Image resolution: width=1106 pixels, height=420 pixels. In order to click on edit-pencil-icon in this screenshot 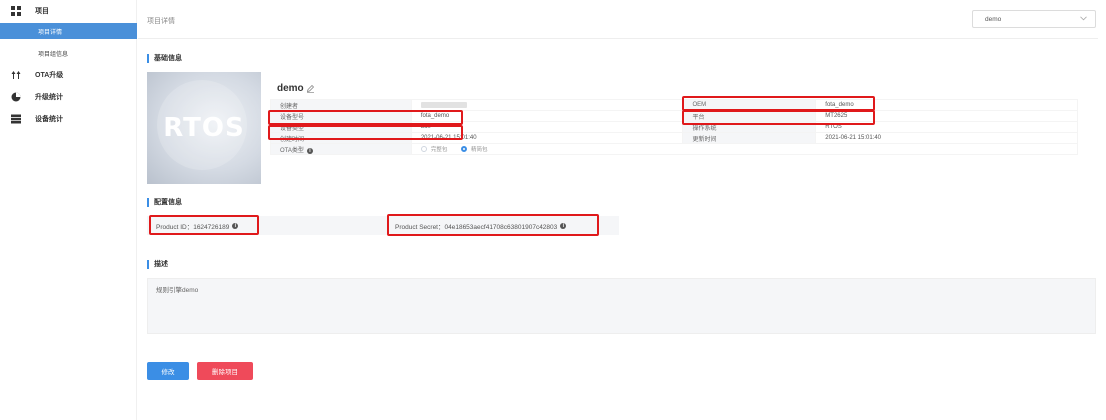, I will do `click(310, 88)`.